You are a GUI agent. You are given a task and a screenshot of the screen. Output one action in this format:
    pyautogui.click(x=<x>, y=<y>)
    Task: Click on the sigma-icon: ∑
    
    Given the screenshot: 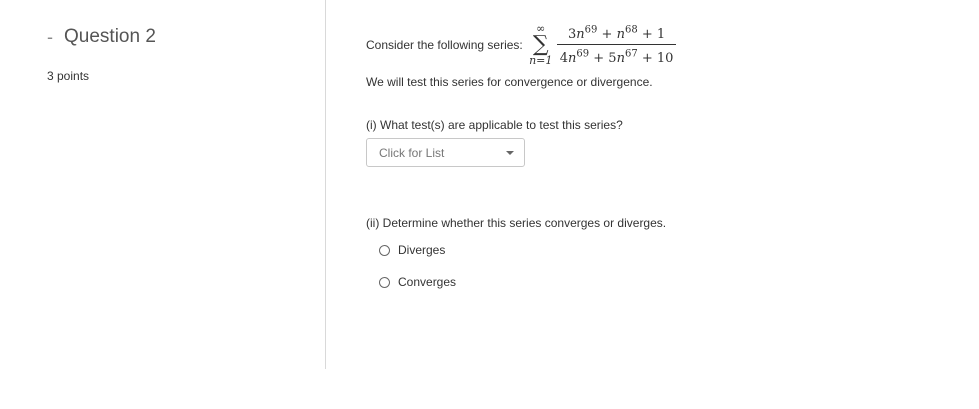 What is the action you would take?
    pyautogui.click(x=540, y=44)
    